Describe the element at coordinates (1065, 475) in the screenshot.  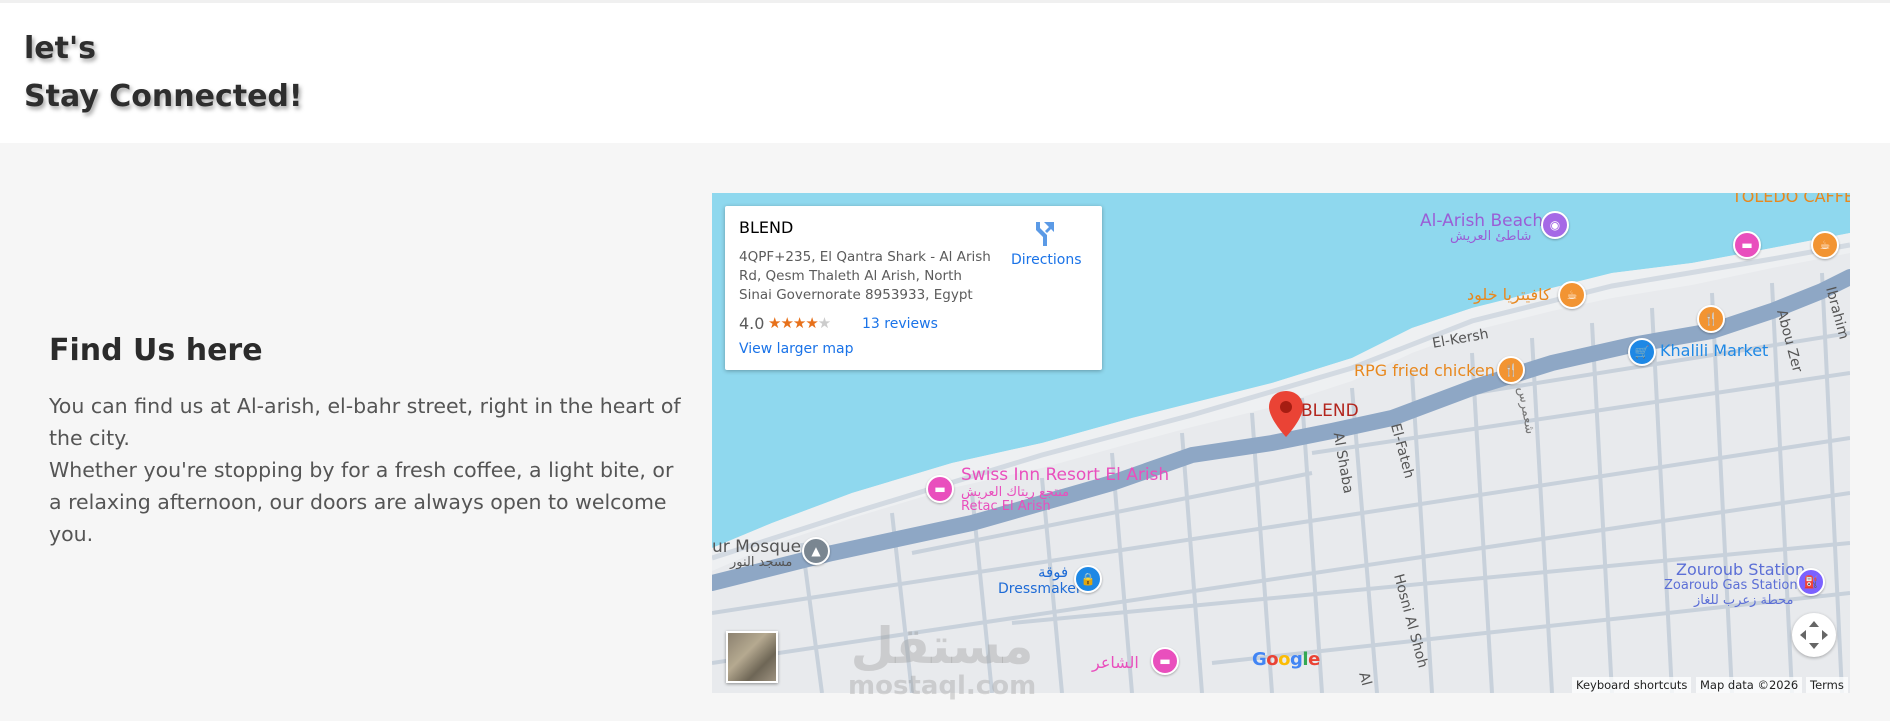
I see `map-label-swiss-inn: Swiss Inn Resort El Arish` at that location.